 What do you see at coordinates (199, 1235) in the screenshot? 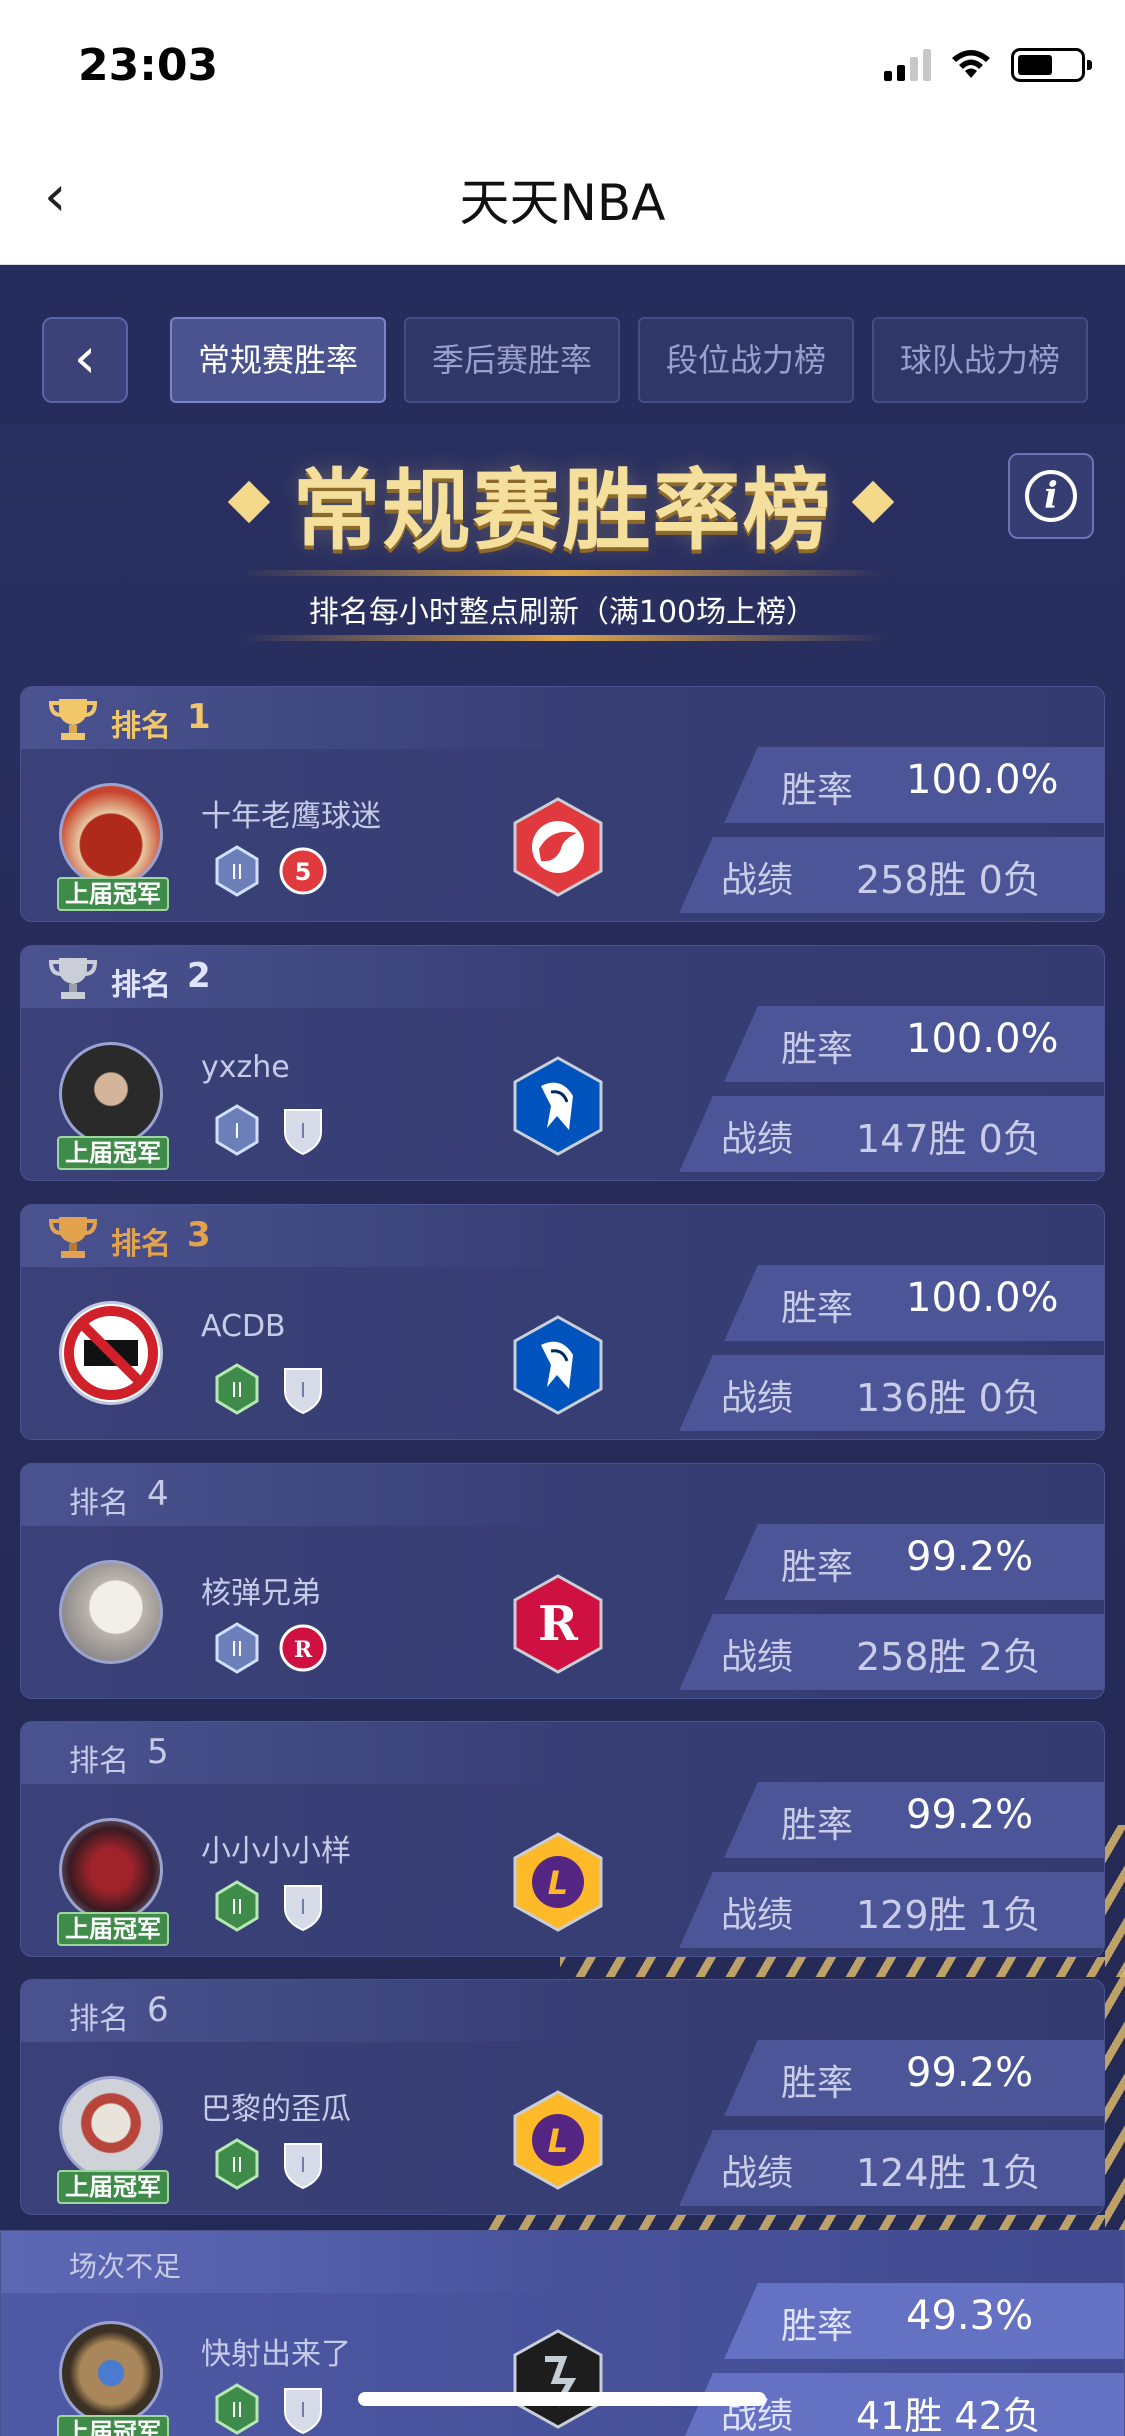
I see `rank-number: 3` at bounding box center [199, 1235].